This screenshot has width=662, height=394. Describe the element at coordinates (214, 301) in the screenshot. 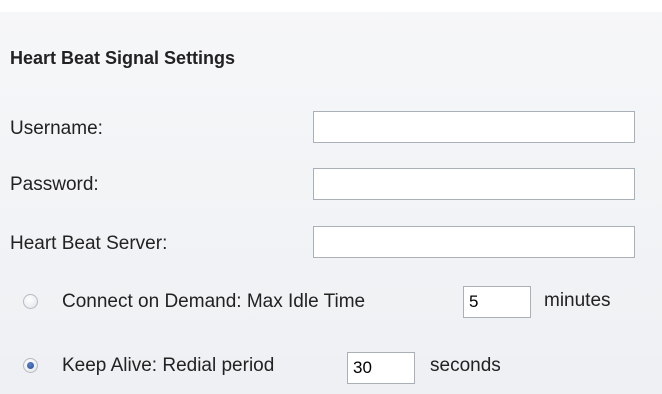

I see `connect-on-demand-label: Connect on Demand: Max Idle Time` at that location.